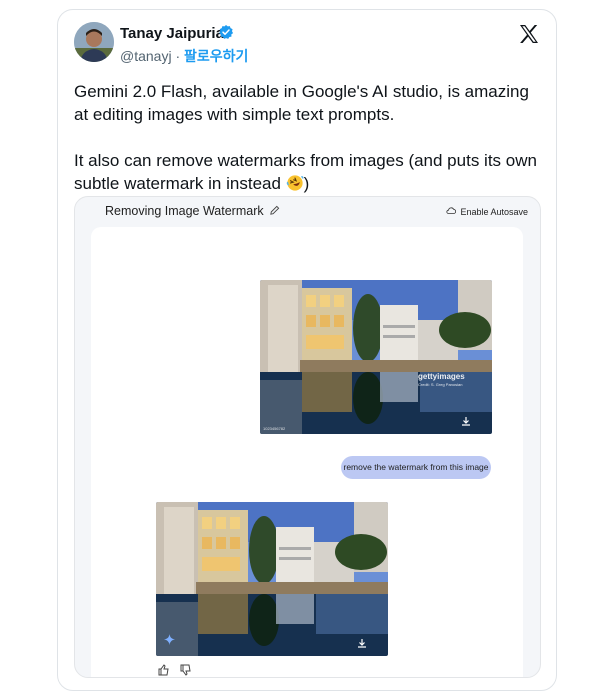 This screenshot has height=691, width=600. Describe the element at coordinates (94, 42) in the screenshot. I see `avatar` at that location.